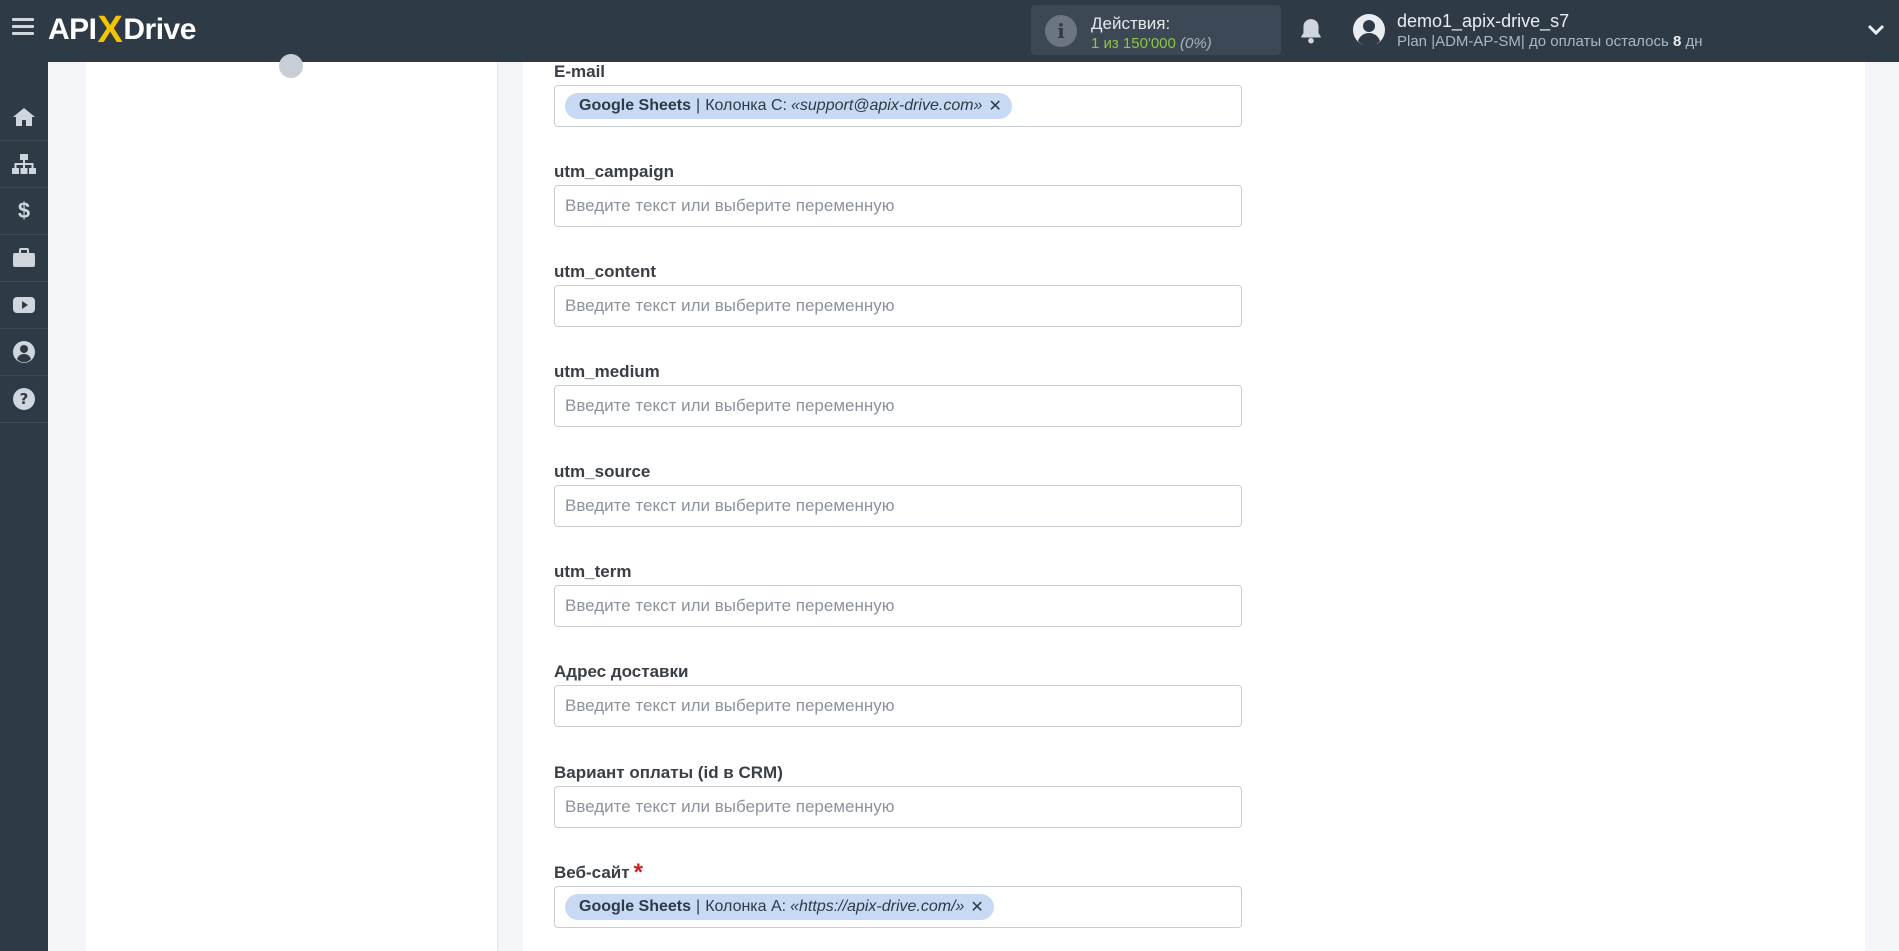  I want to click on hamburger-menu-icon, so click(23, 29).